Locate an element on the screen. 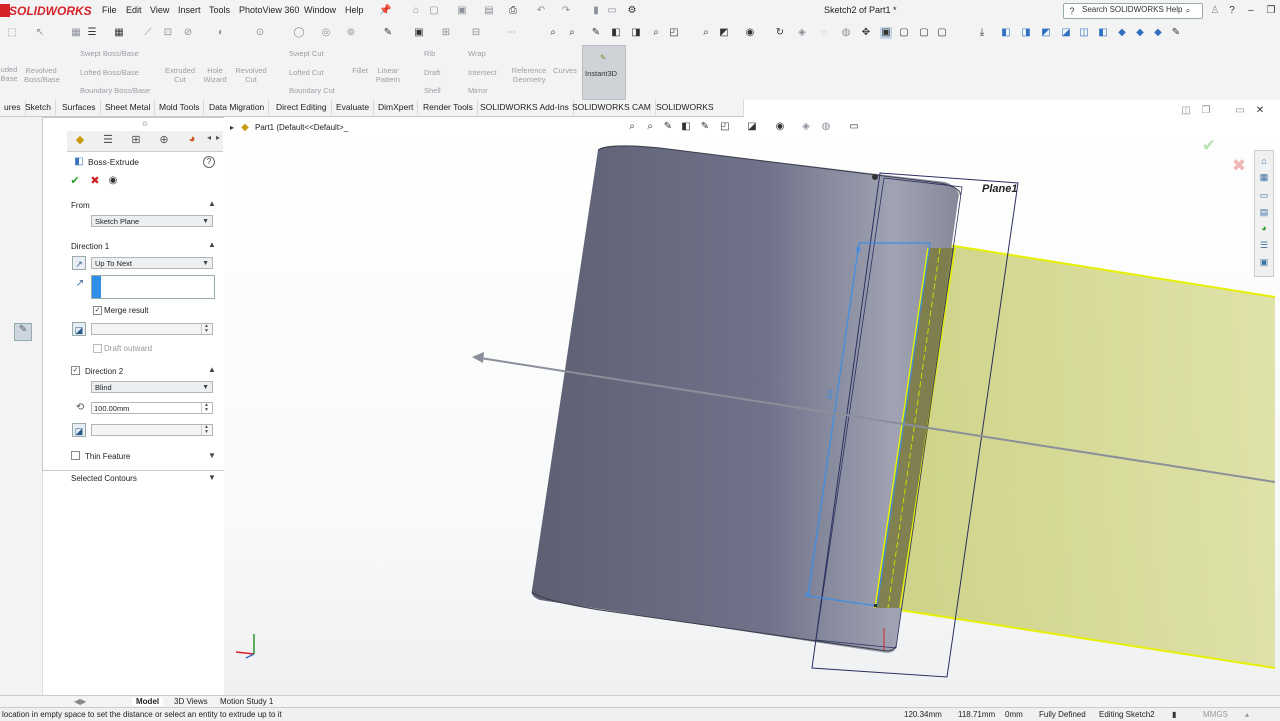  minimize-icon: – is located at coordinates (1251, 11).